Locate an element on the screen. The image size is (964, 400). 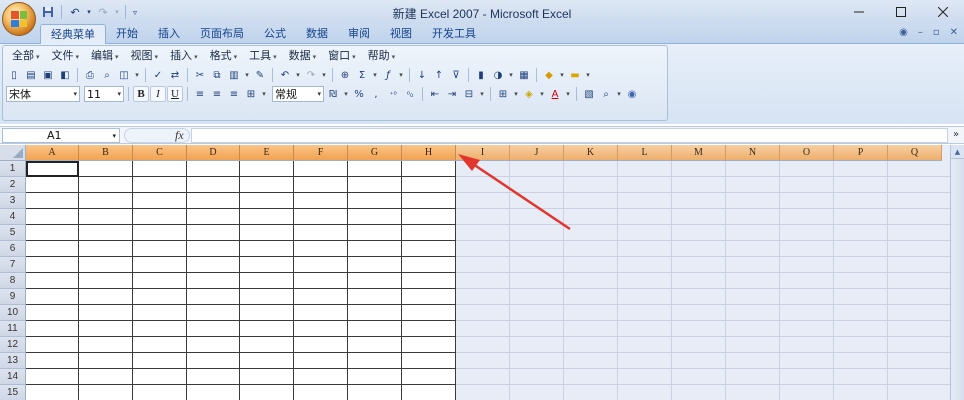
merge-dropdown-icon: ▾ is located at coordinates (264, 94).